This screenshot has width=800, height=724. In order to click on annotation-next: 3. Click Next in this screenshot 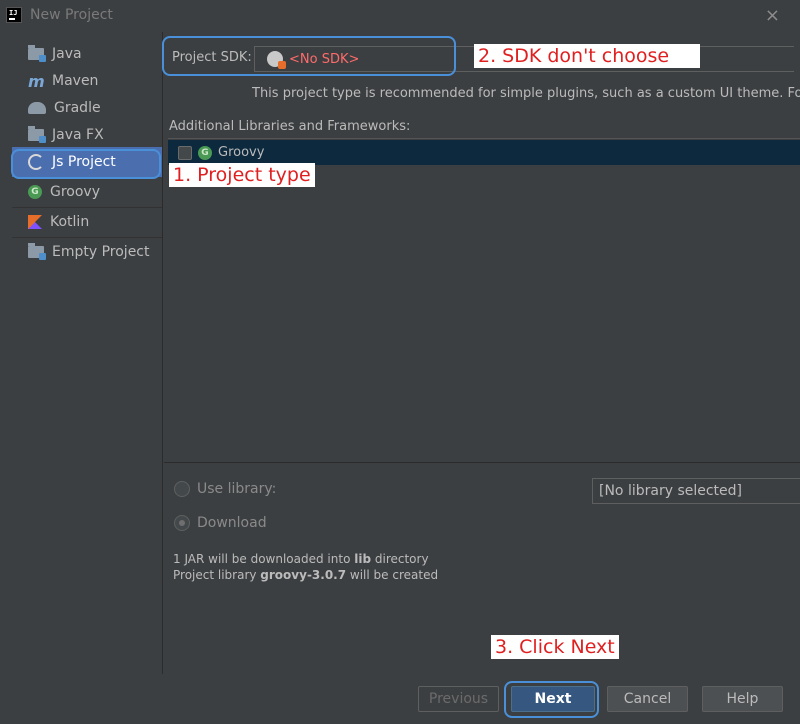, I will do `click(555, 647)`.